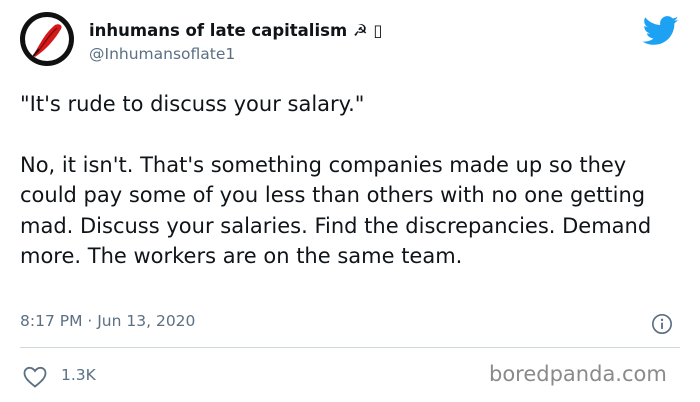  Describe the element at coordinates (192, 104) in the screenshot. I see `tweet-paragraph-quote: "It's rude to discuss your salary."` at that location.